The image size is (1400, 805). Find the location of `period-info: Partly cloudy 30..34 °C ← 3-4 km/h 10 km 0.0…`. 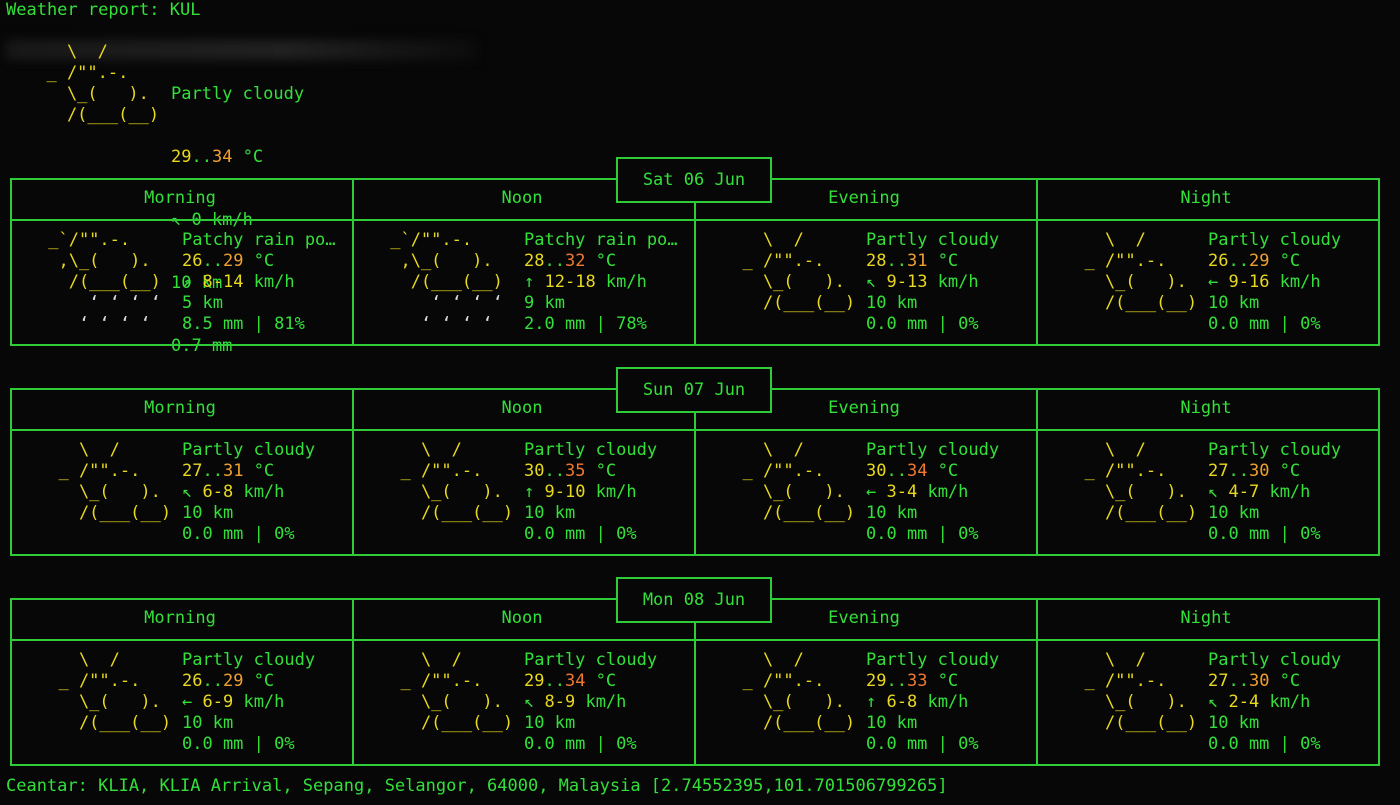

period-info: Partly cloudy 30..34 °C ← 3-4 km/h 10 km 0.0… is located at coordinates (932, 492).